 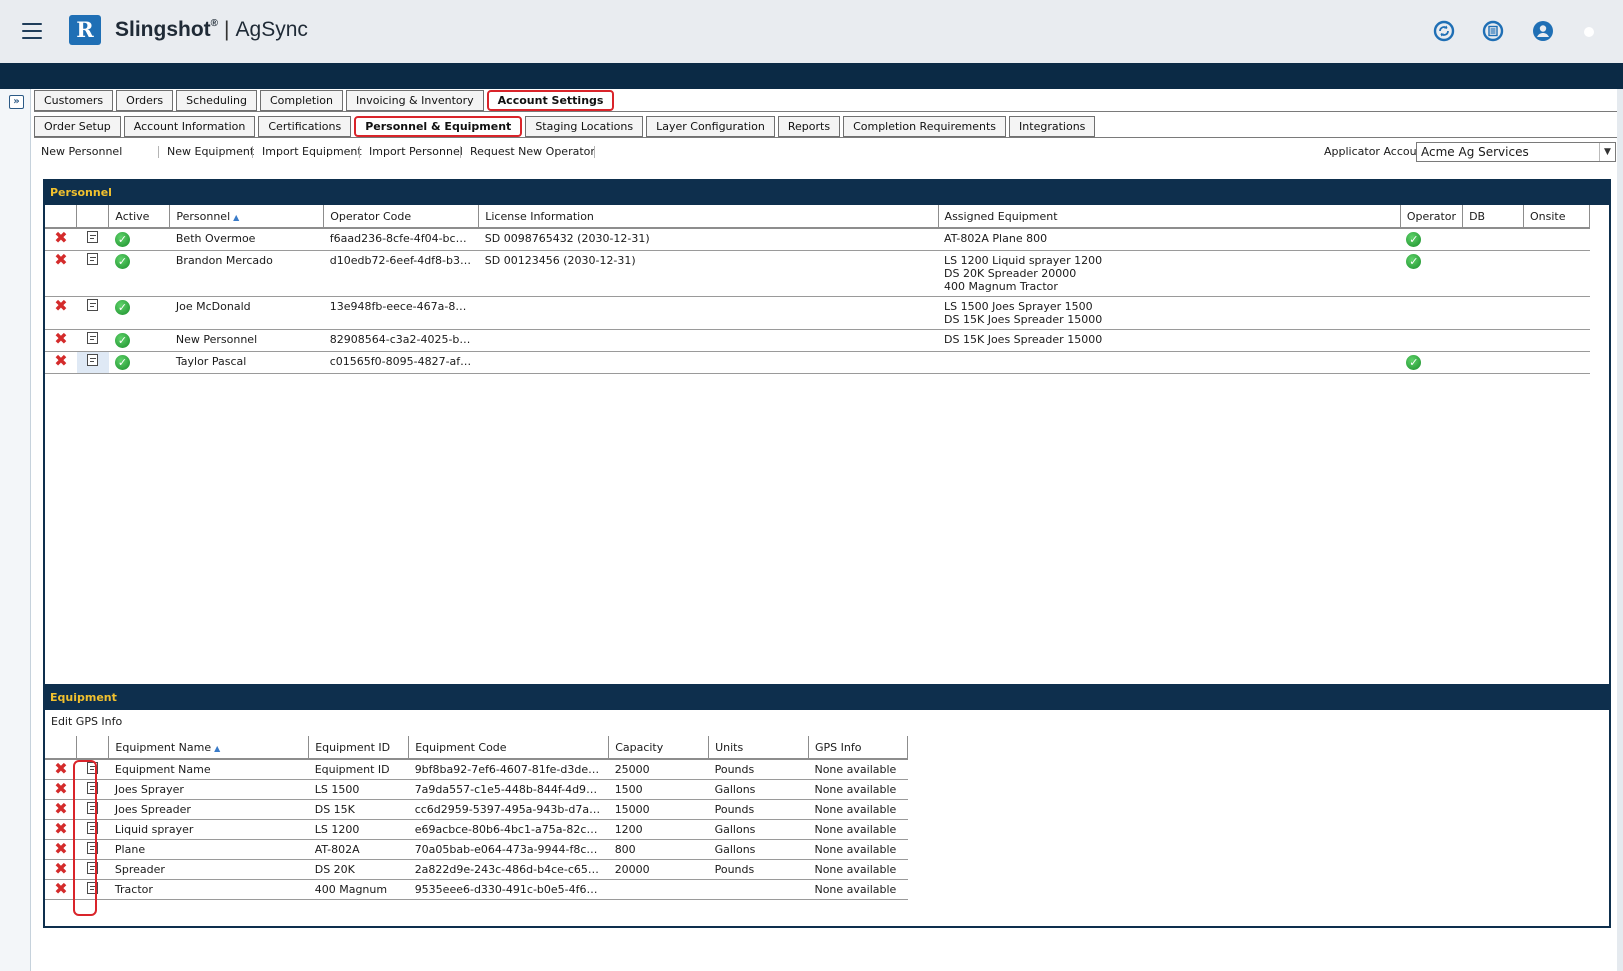 What do you see at coordinates (1432, 217) in the screenshot?
I see `col-operator: Operator` at bounding box center [1432, 217].